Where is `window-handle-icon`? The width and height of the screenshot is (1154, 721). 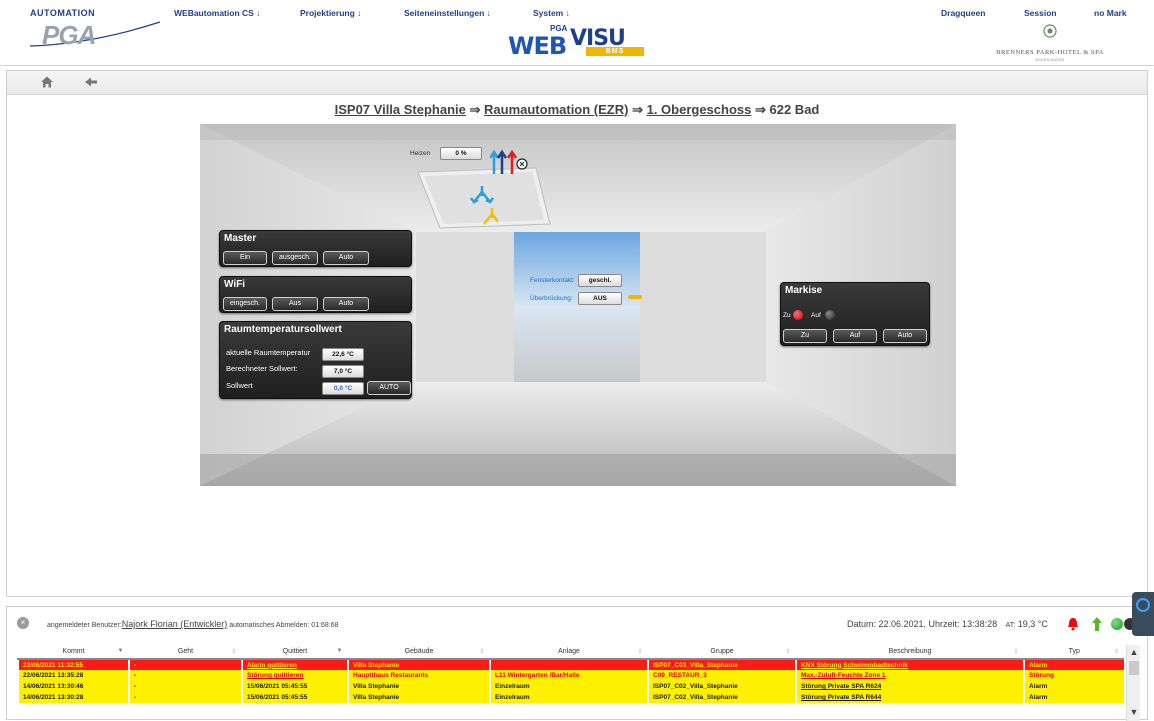
window-handle-icon is located at coordinates (635, 297).